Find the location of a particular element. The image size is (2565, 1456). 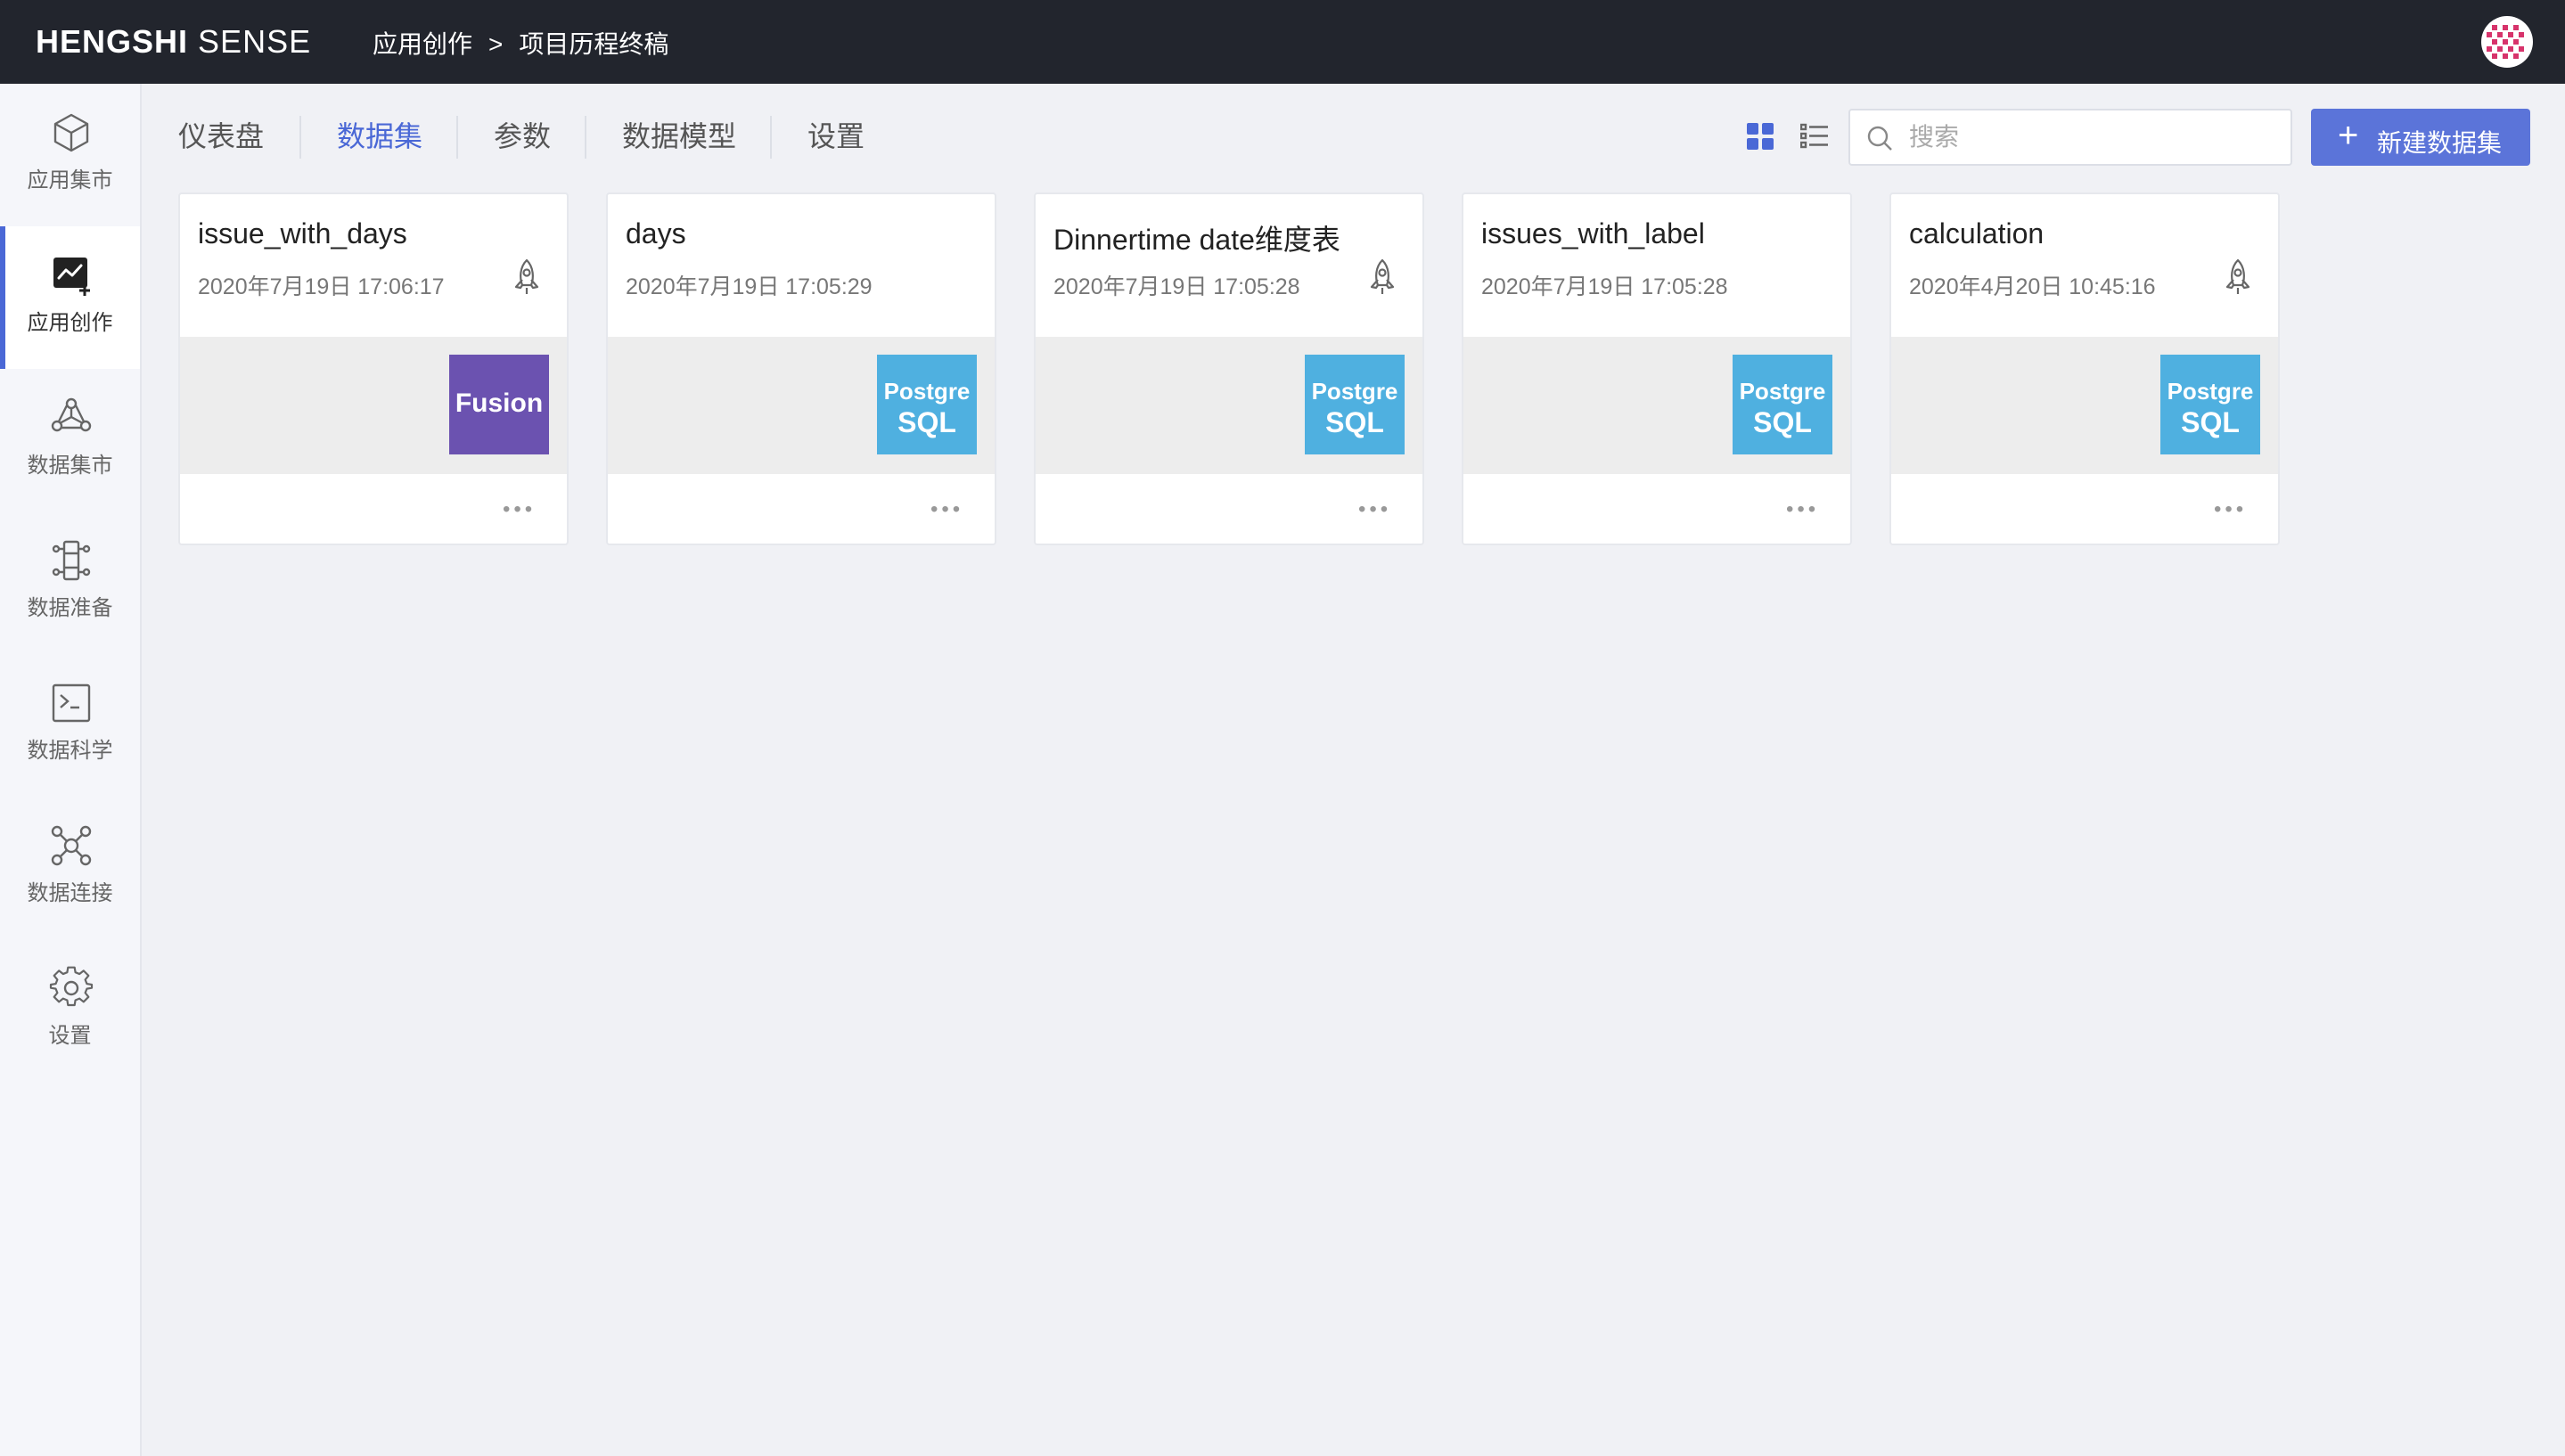

logo-bold: HENGSHI is located at coordinates (112, 42).